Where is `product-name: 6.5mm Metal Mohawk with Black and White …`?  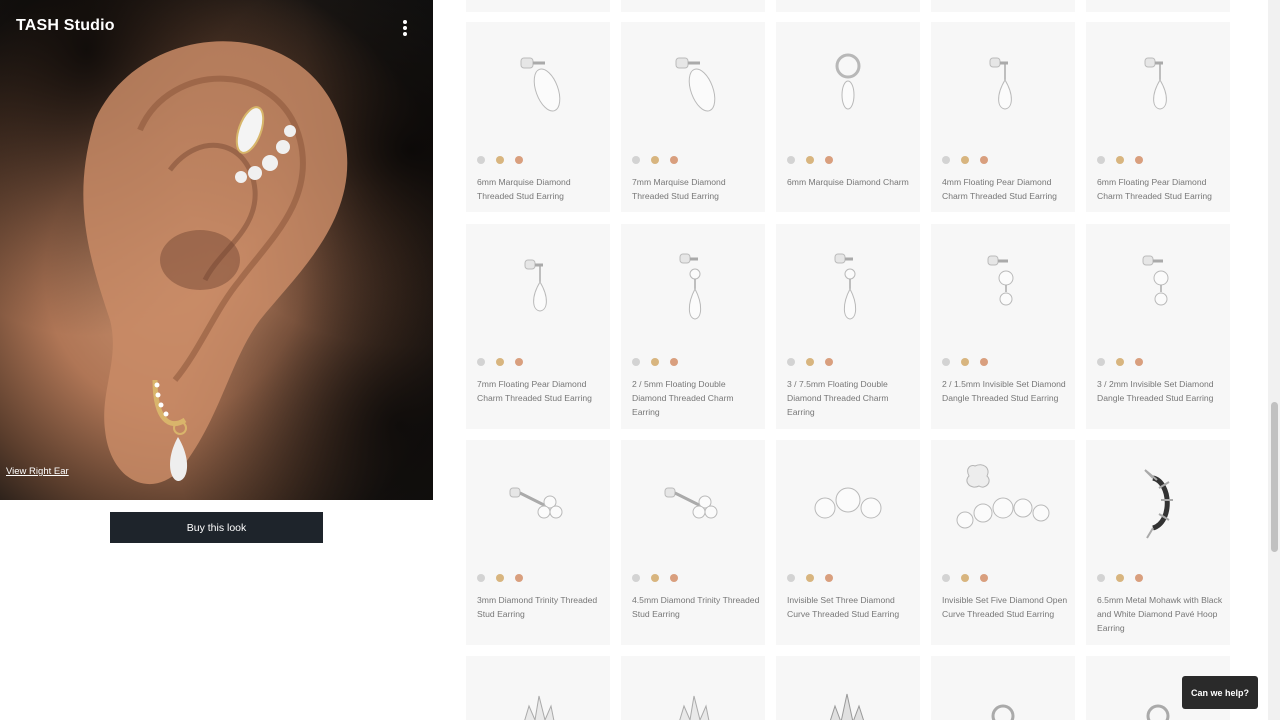 product-name: 6.5mm Metal Mohawk with Black and White … is located at coordinates (1160, 614).